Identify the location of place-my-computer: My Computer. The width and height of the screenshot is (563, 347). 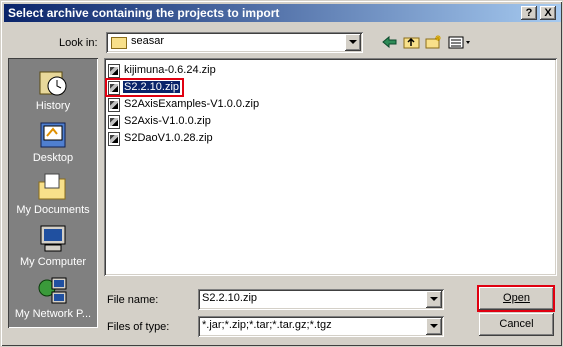
(53, 246).